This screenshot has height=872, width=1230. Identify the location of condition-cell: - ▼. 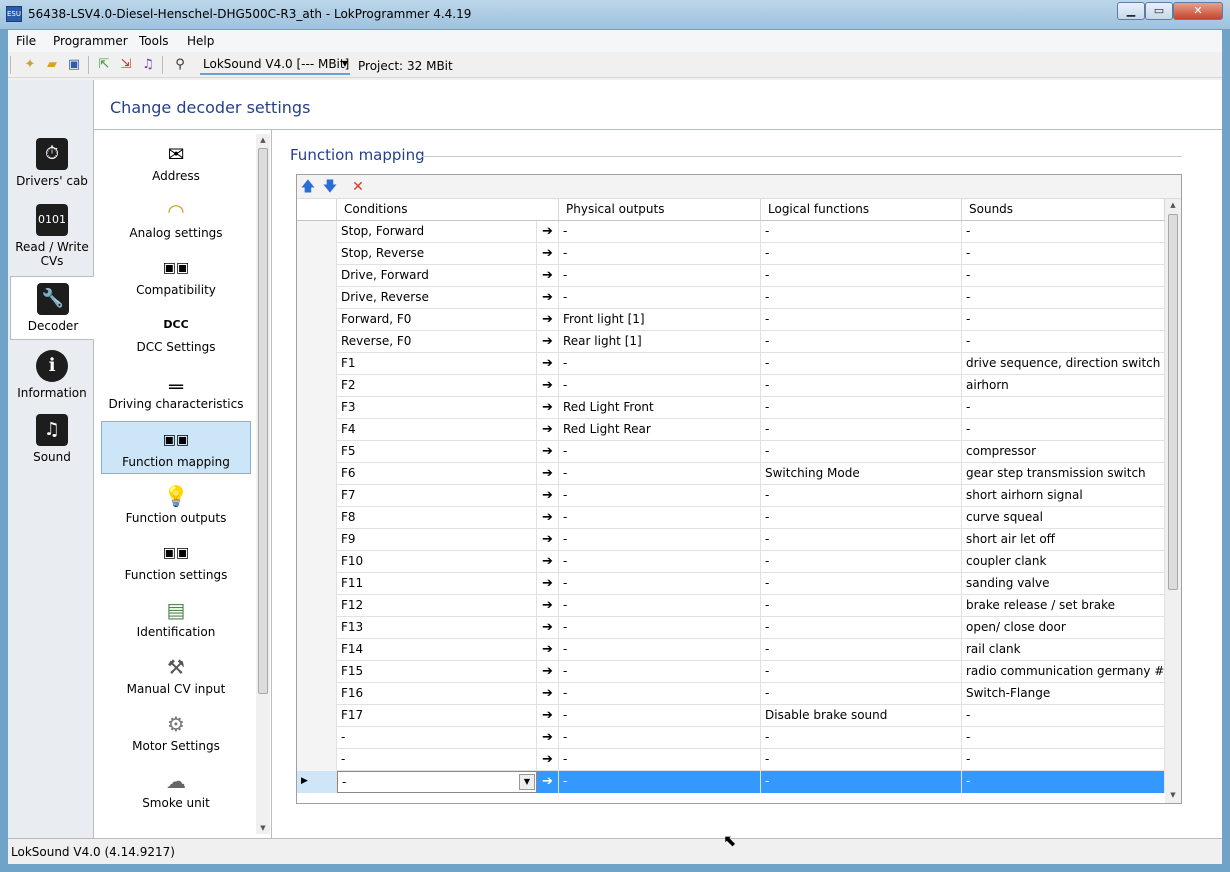
(437, 782).